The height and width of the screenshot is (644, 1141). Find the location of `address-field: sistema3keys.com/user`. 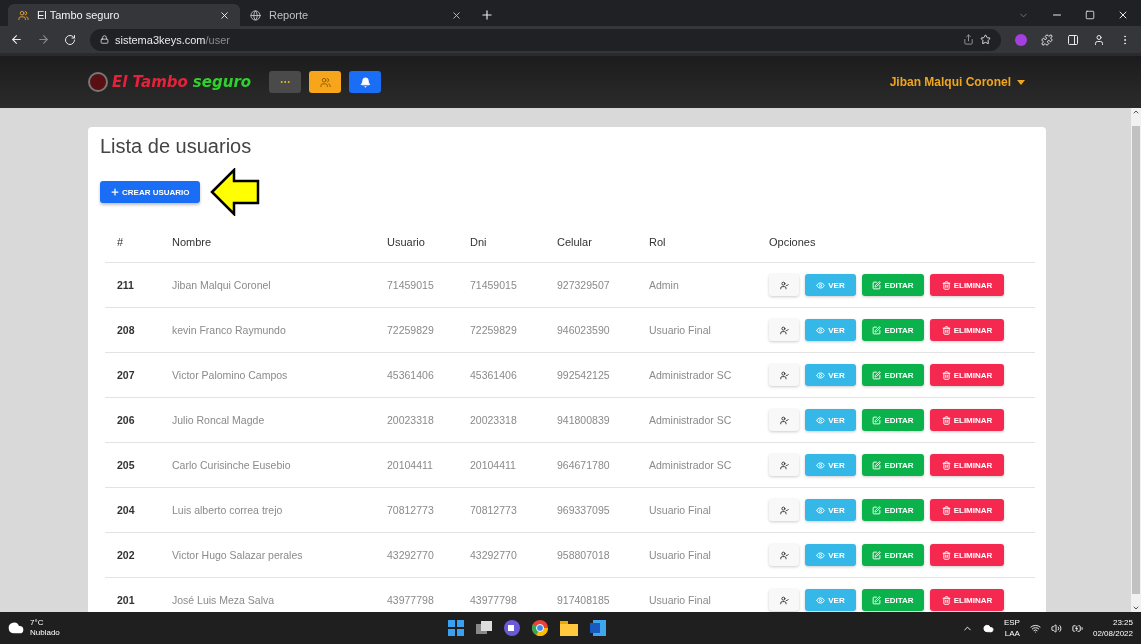

address-field: sistema3keys.com/user is located at coordinates (545, 39).